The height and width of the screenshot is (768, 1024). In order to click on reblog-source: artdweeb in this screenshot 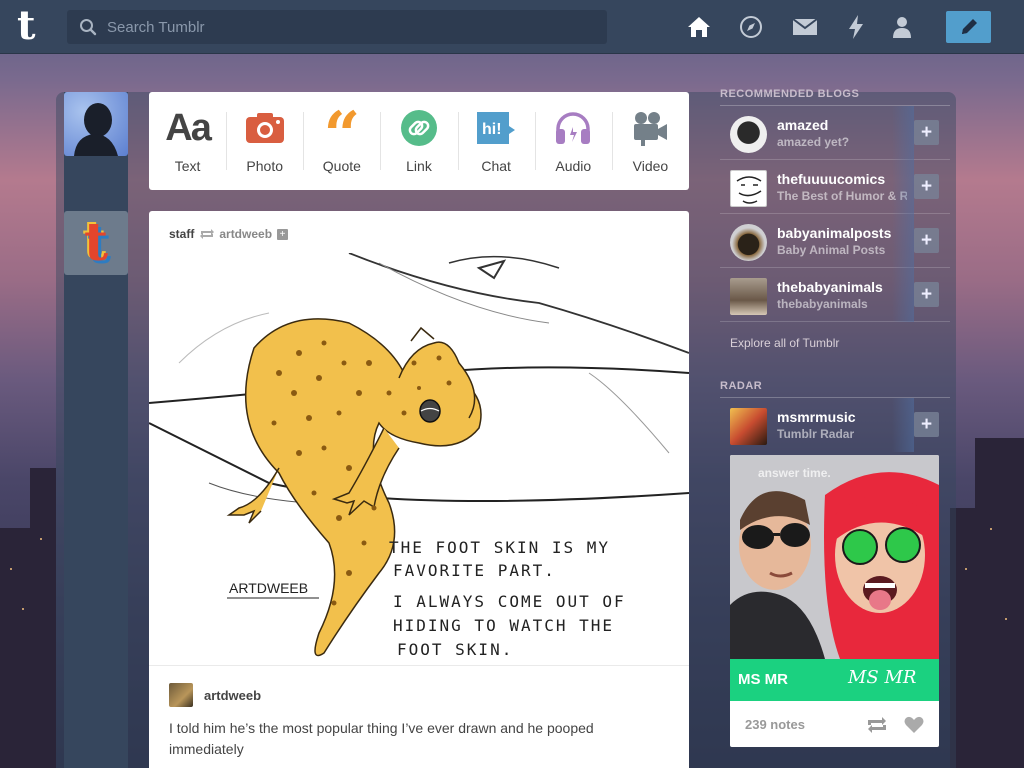, I will do `click(215, 695)`.